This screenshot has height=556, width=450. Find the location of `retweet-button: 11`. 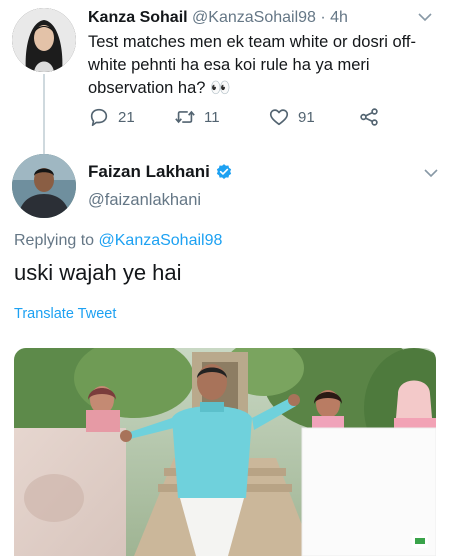

retweet-button: 11 is located at coordinates (197, 117).